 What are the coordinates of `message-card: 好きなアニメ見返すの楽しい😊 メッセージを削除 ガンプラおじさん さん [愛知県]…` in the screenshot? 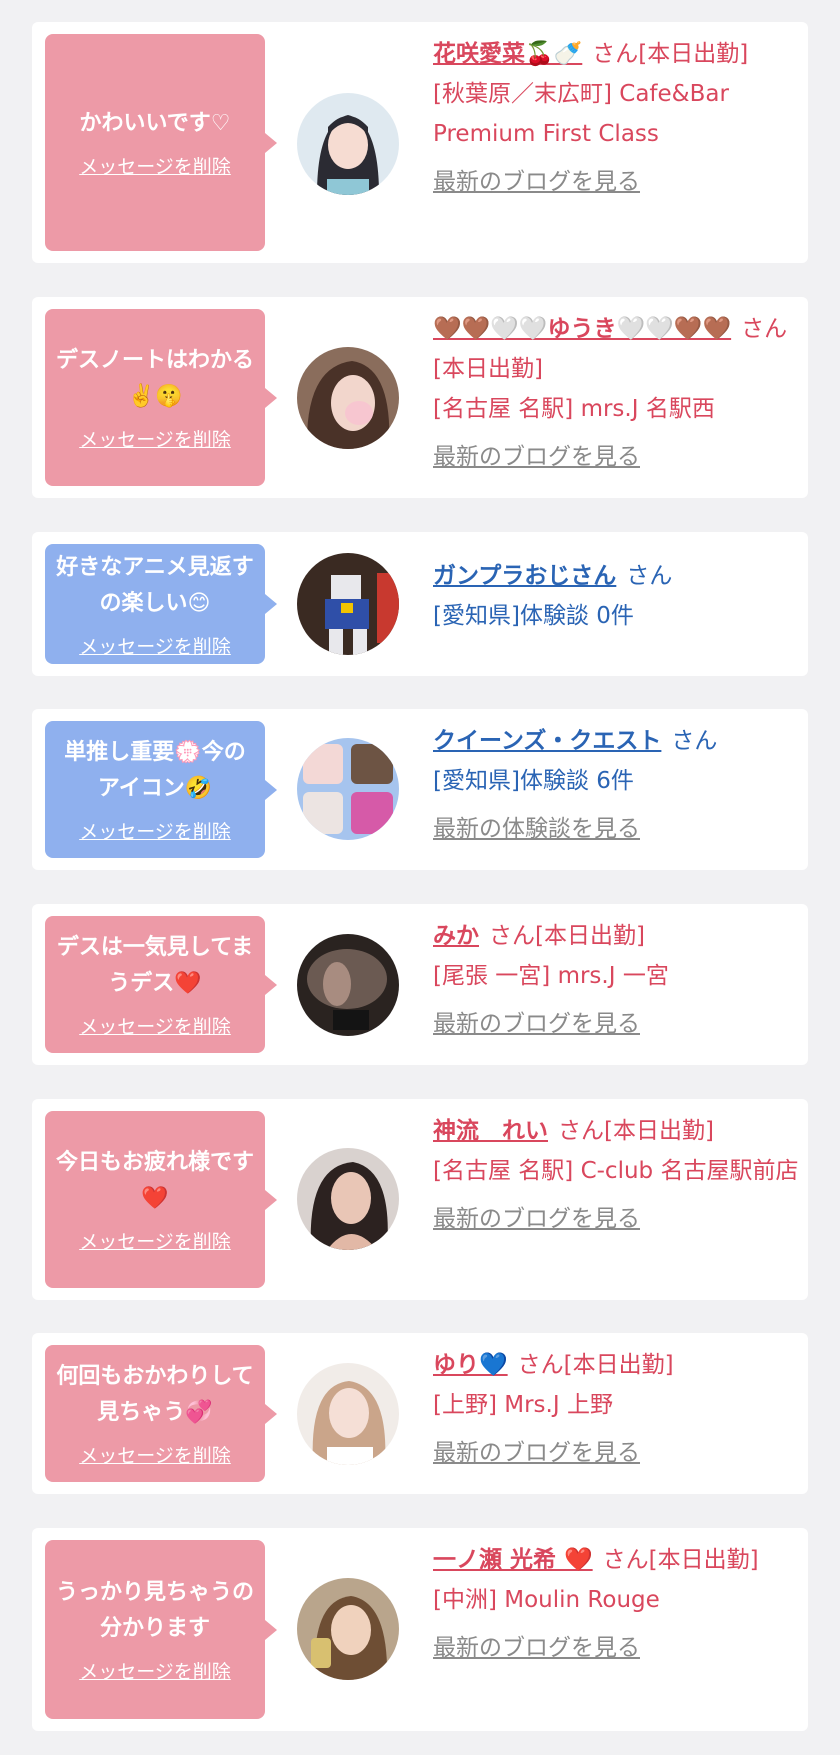 It's located at (420, 604).